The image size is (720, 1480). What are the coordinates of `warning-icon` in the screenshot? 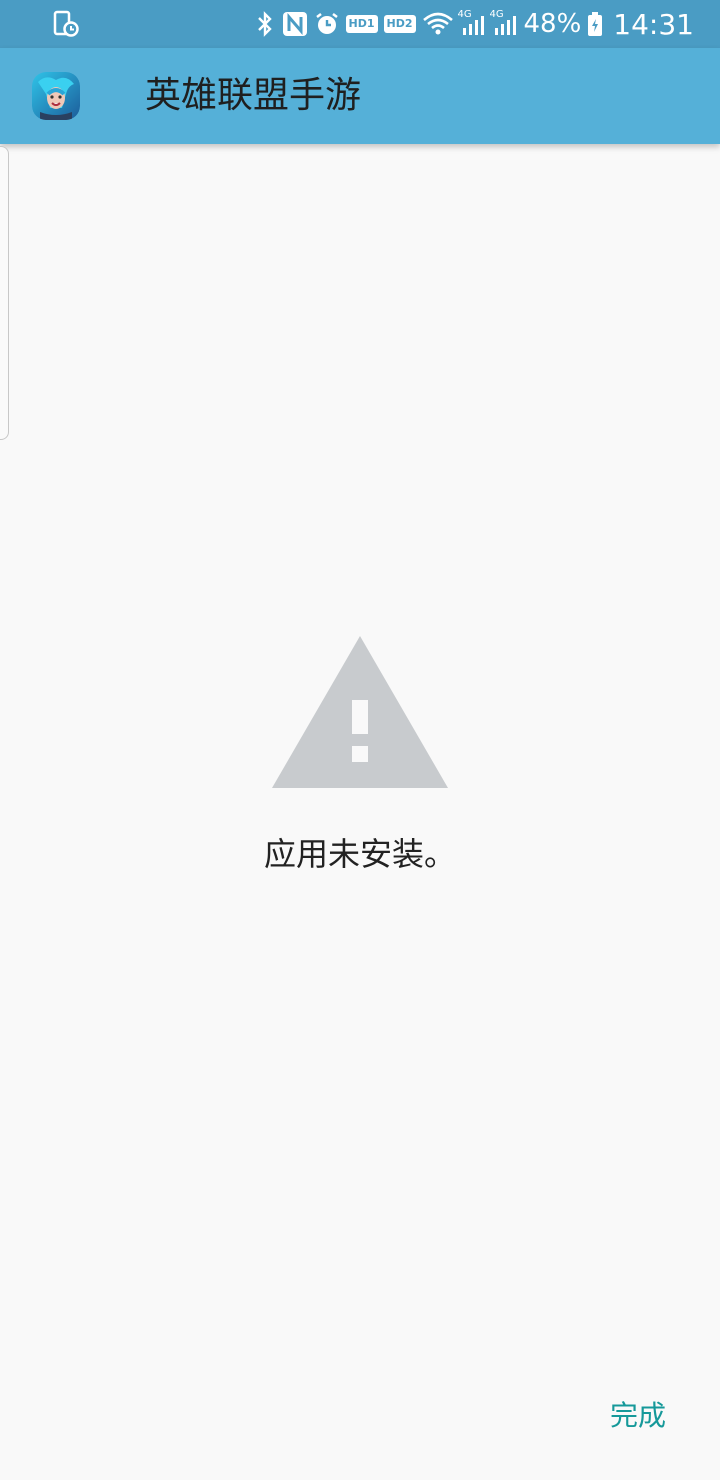 It's located at (360, 712).